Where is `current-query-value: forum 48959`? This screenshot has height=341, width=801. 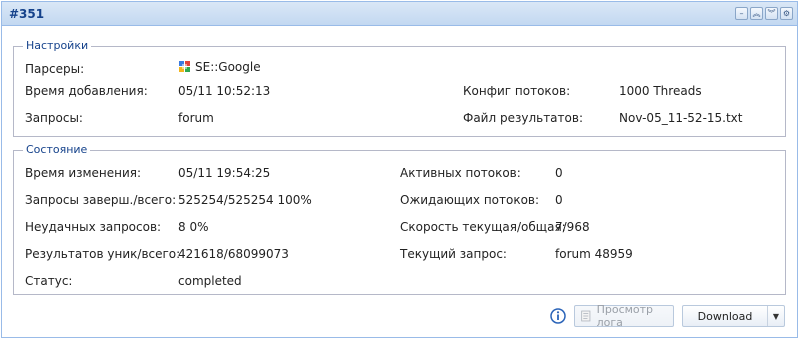
current-query-value: forum 48959 is located at coordinates (594, 254).